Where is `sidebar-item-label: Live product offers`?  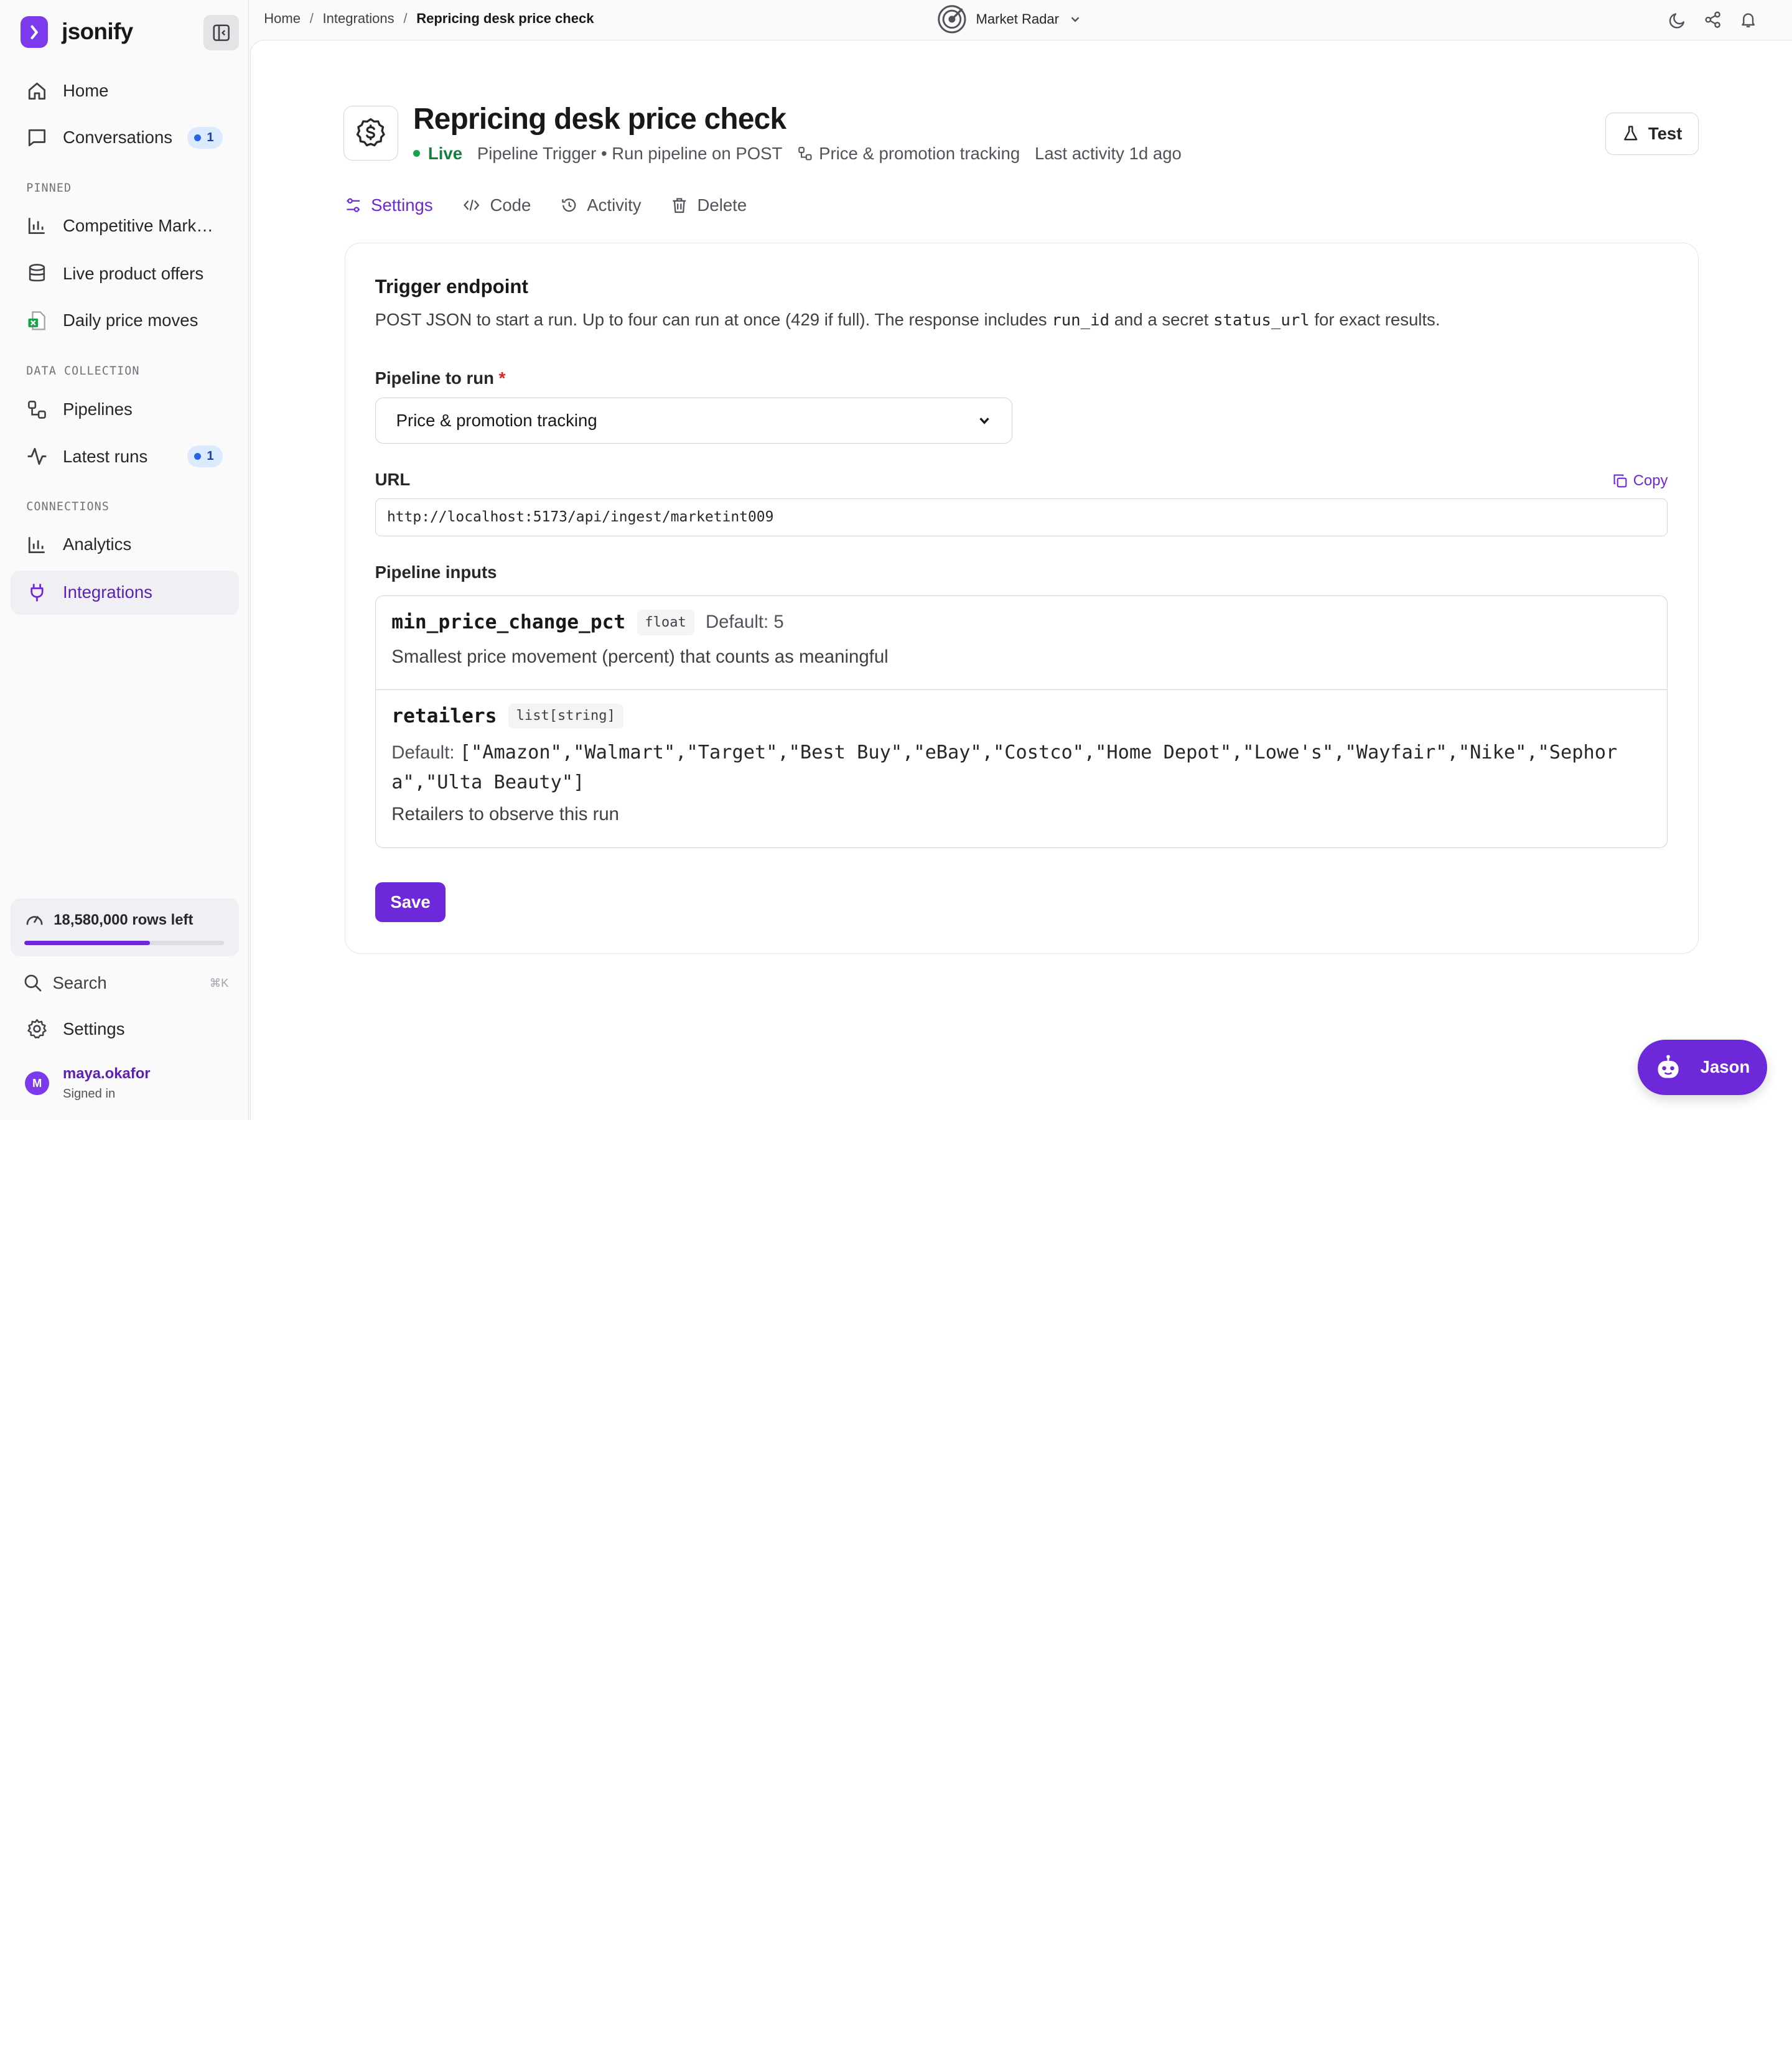
sidebar-item-label: Live product offers is located at coordinates (133, 273).